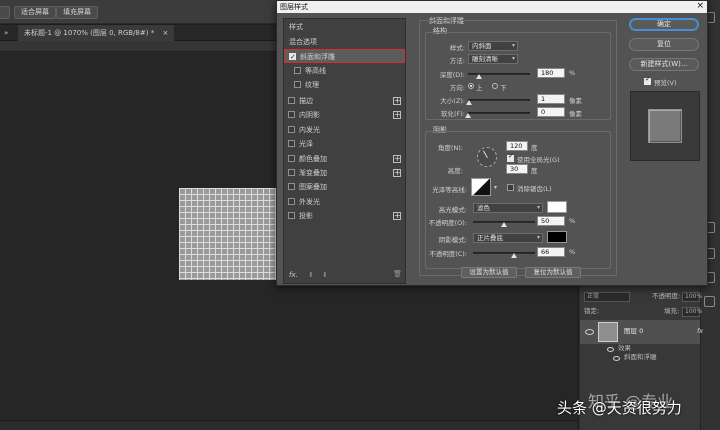  I want to click on bevel-style-select: 内斜面, so click(493, 46).